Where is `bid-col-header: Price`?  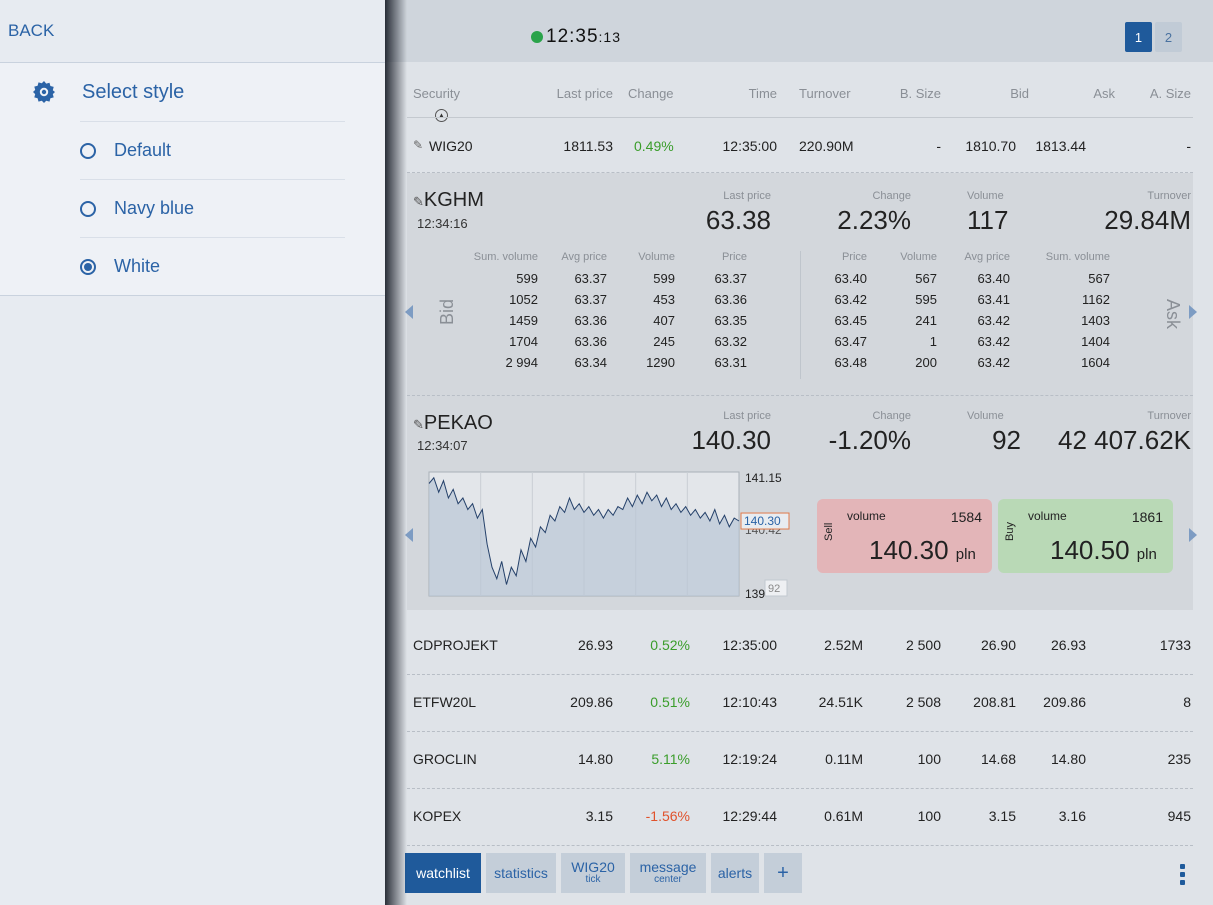 bid-col-header: Price is located at coordinates (734, 257).